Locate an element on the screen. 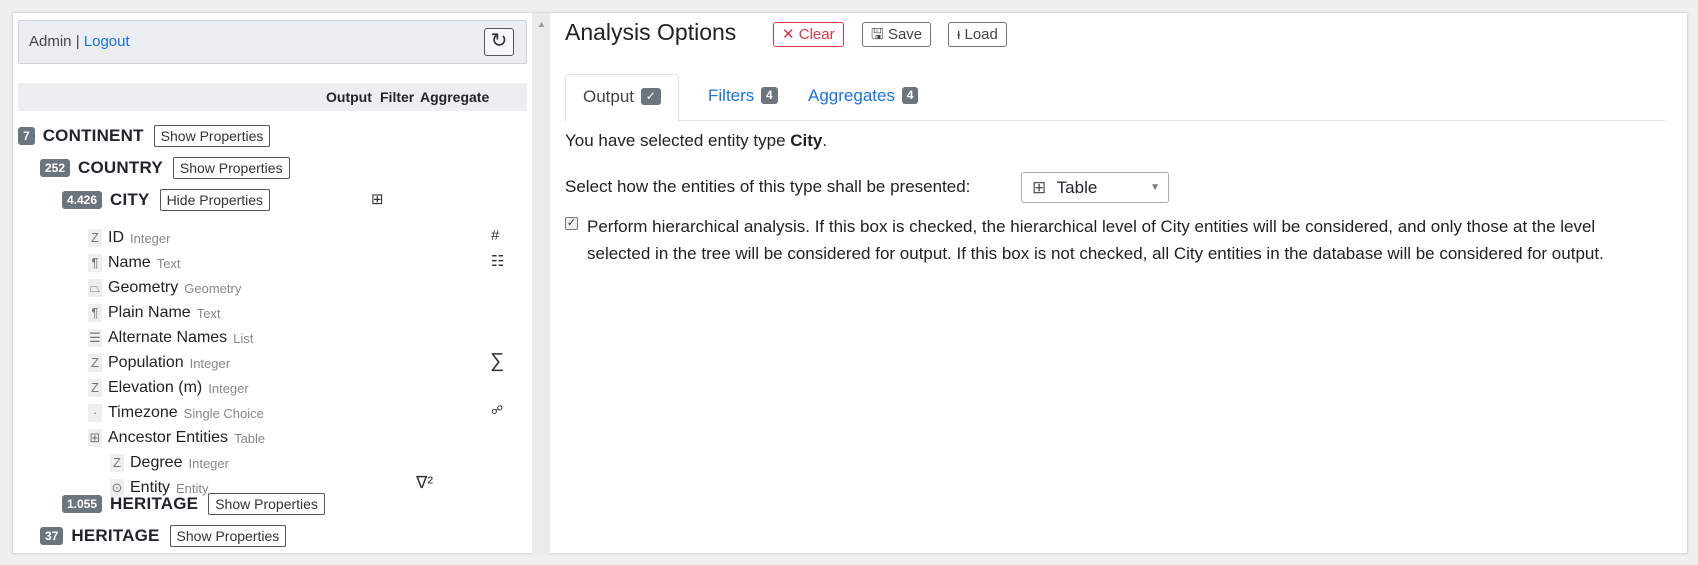 The image size is (1698, 565). property-name: ID is located at coordinates (116, 237).